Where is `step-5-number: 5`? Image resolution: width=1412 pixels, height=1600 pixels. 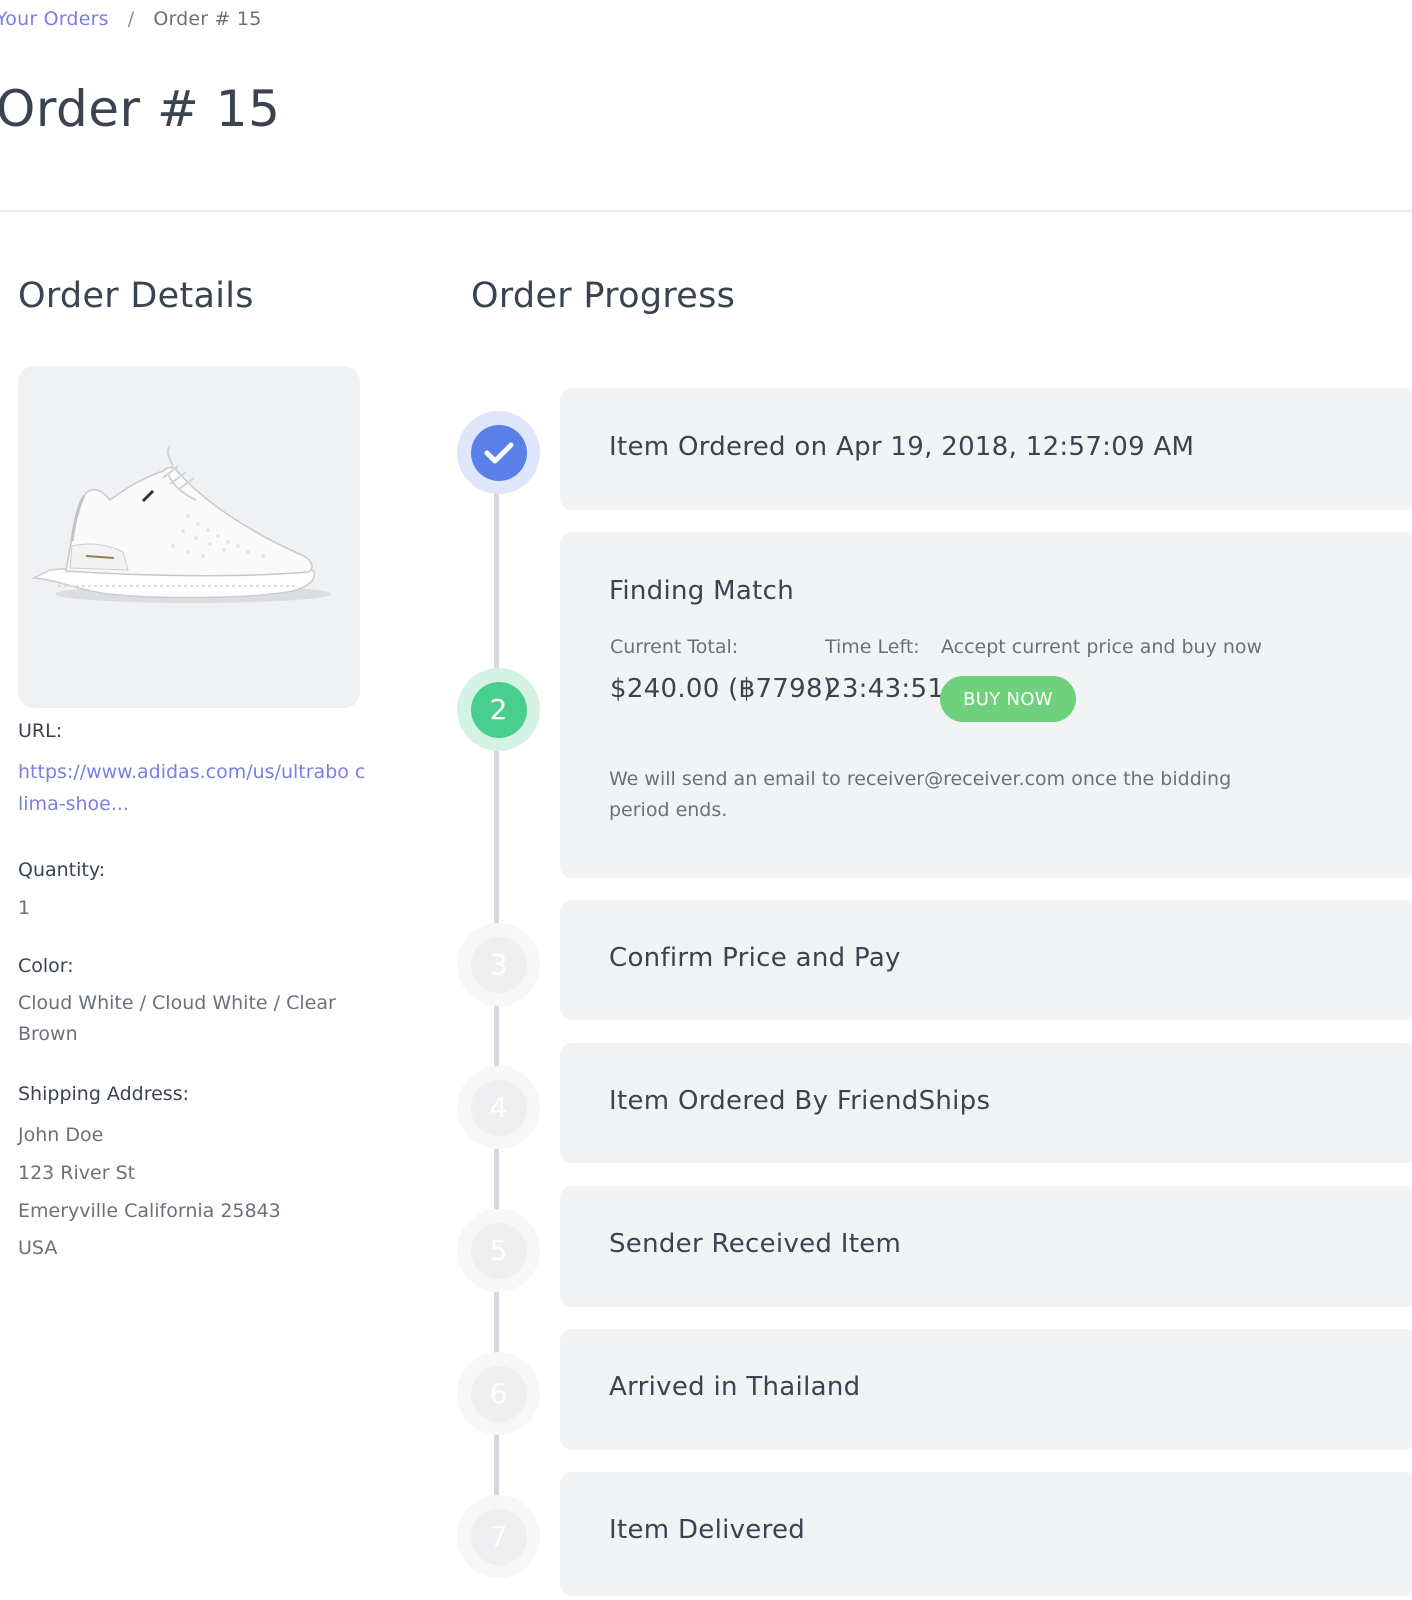 step-5-number: 5 is located at coordinates (498, 1250).